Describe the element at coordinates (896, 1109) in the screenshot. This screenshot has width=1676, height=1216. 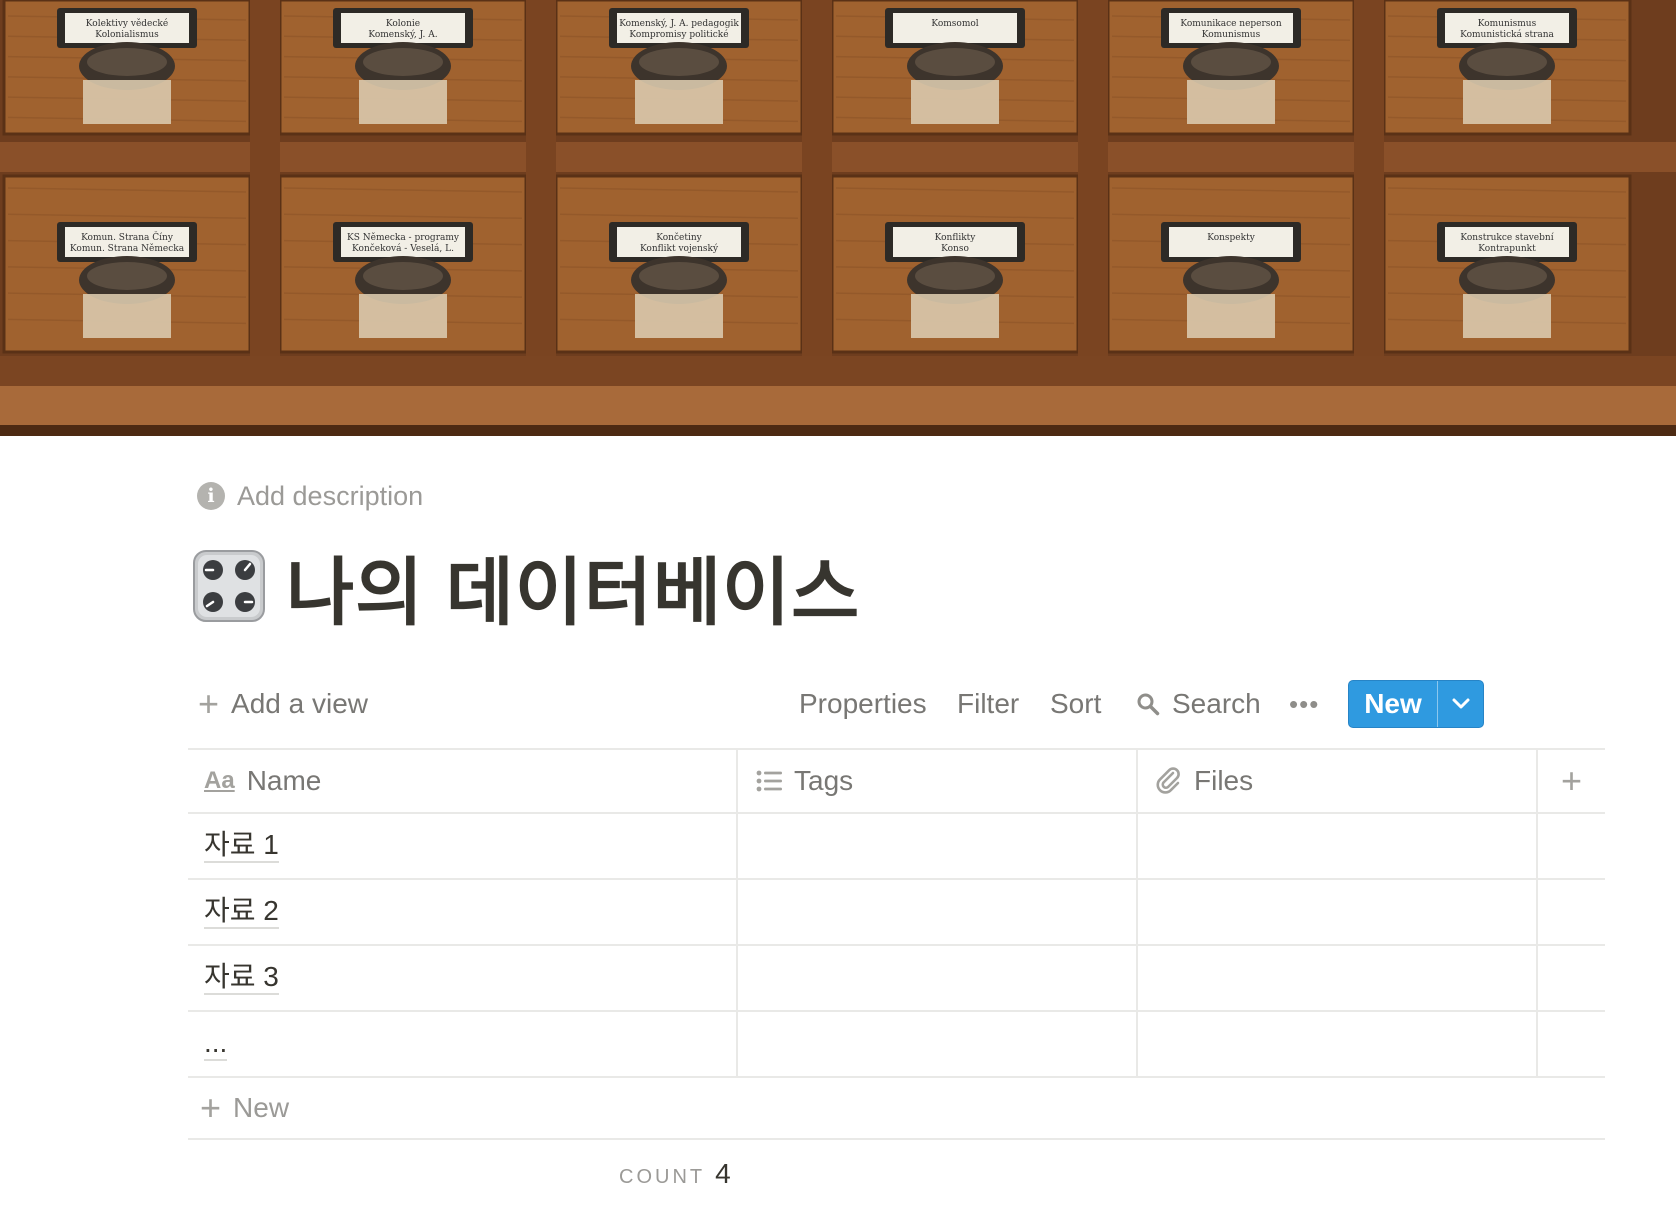
I see `new-row-button: + New` at that location.